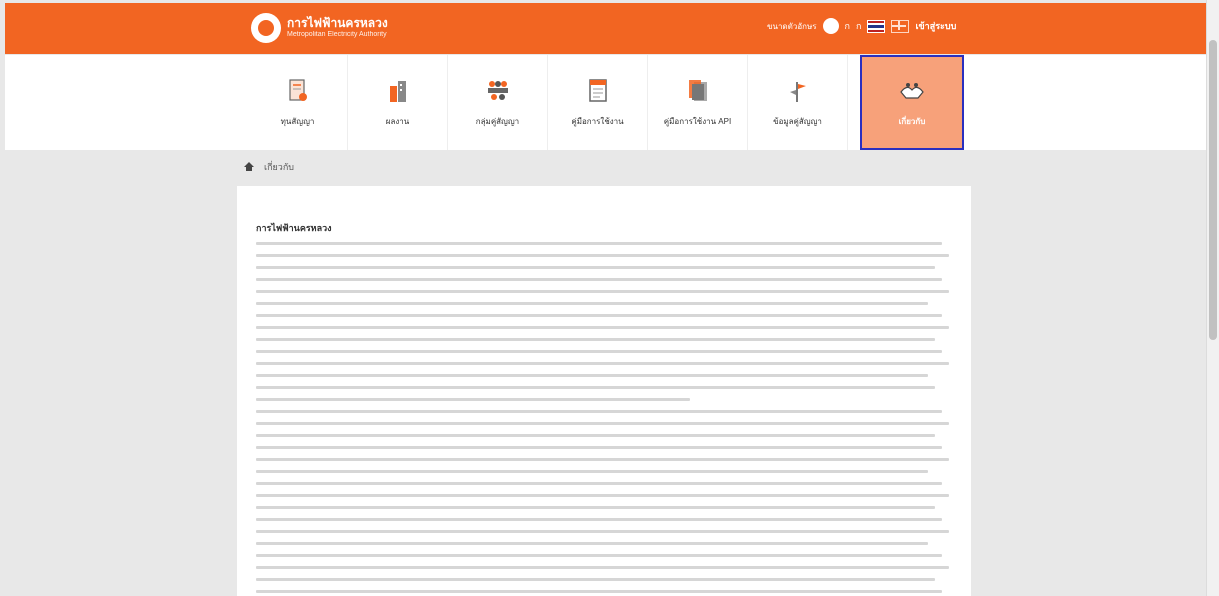 The width and height of the screenshot is (1219, 596). I want to click on breadcrumb: เกี่ยวกับ, so click(269, 167).